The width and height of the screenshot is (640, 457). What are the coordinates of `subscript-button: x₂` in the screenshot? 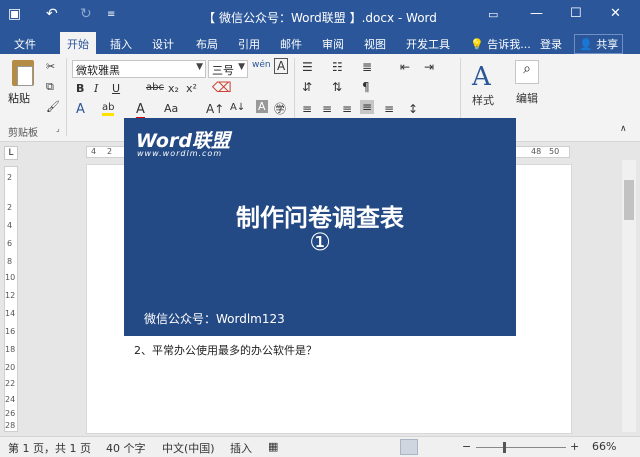 It's located at (173, 88).